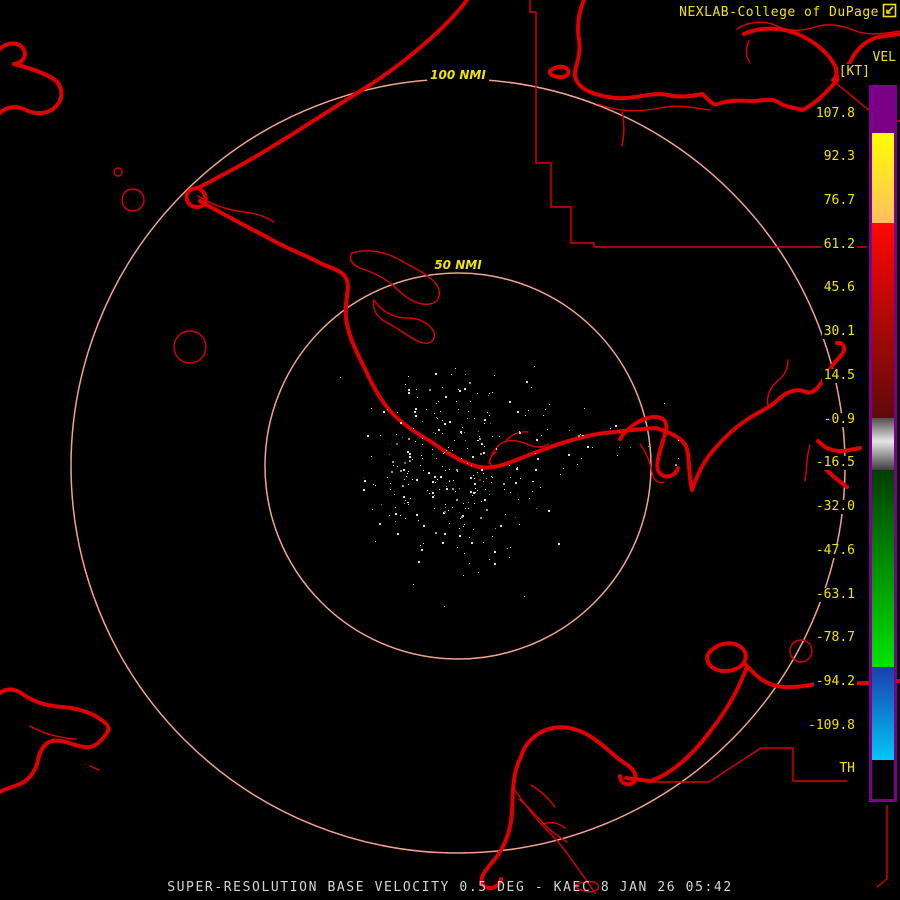 Image resolution: width=900 pixels, height=900 pixels. I want to click on colorbar-tick: -0.9, so click(839, 419).